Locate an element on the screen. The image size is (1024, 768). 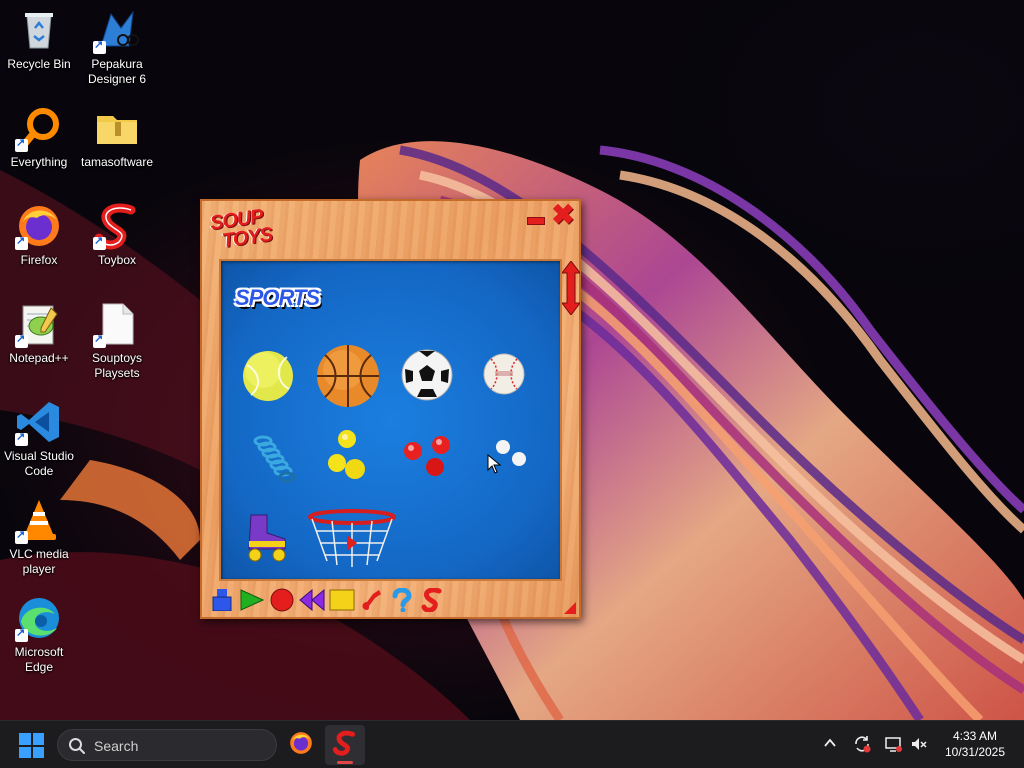
pepakura-icon is located at coordinates (117, 30).